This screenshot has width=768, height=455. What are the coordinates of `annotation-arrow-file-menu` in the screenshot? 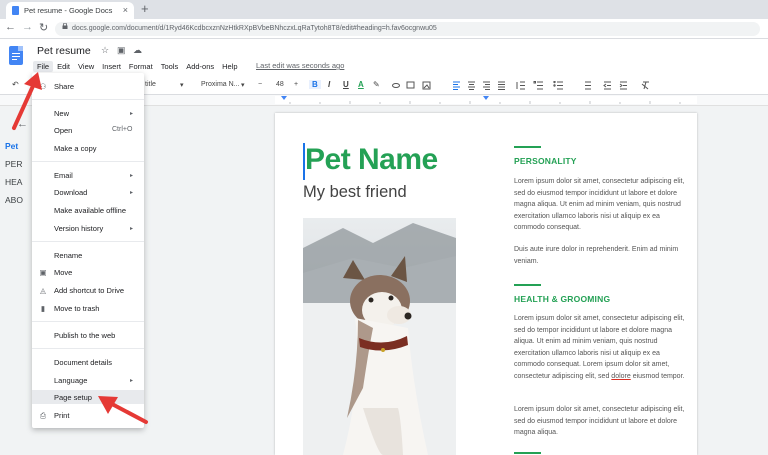 It's located at (27, 101).